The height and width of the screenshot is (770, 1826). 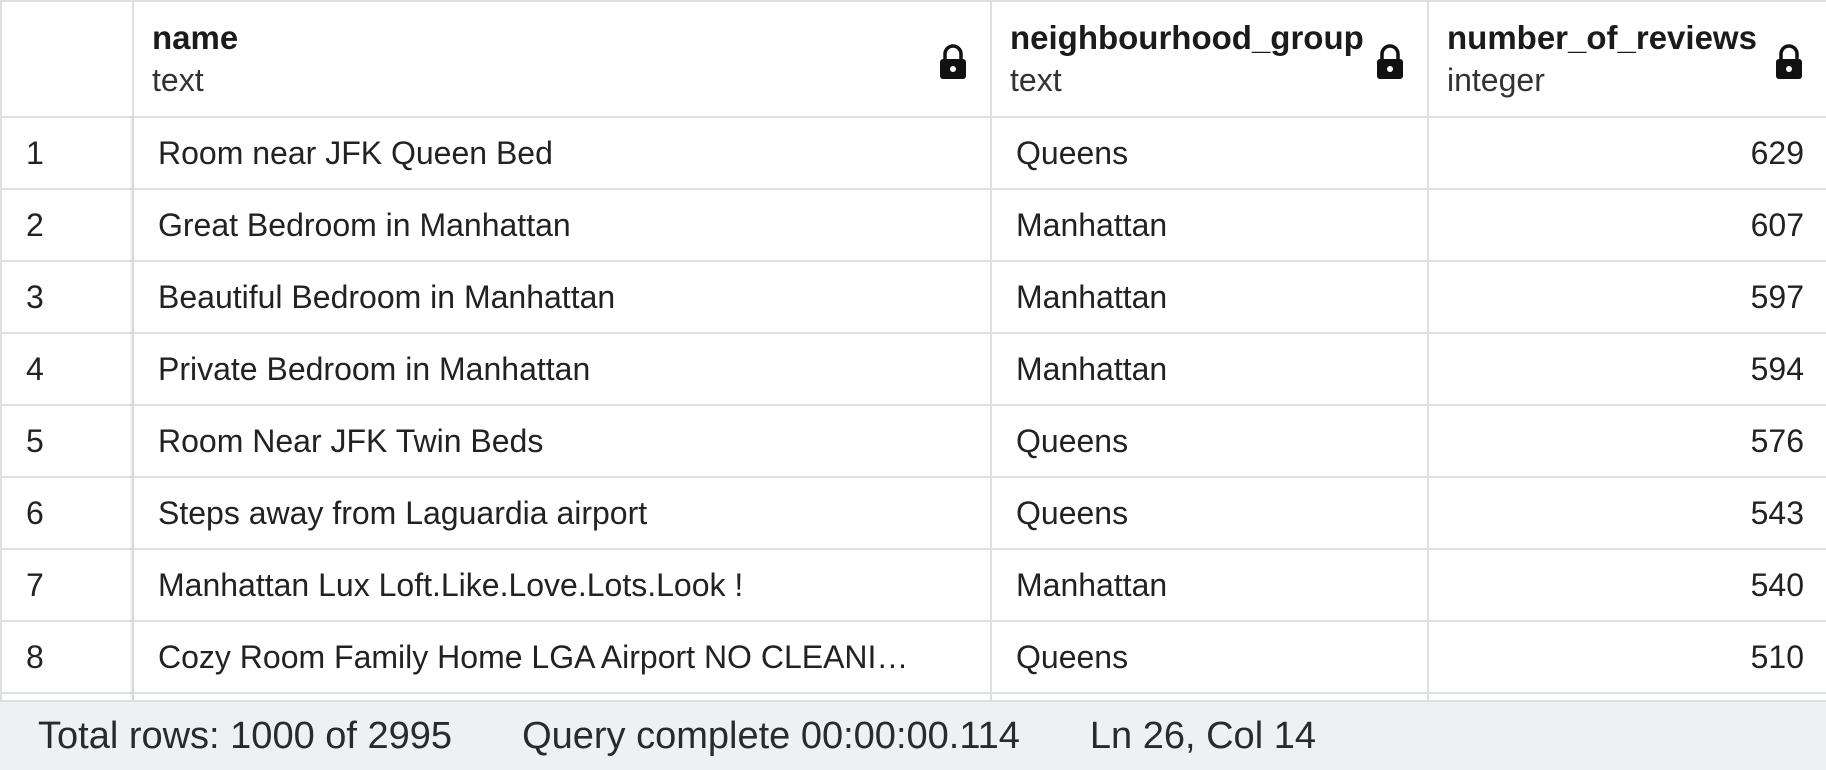 What do you see at coordinates (67, 297) in the screenshot?
I see `row-number: 3` at bounding box center [67, 297].